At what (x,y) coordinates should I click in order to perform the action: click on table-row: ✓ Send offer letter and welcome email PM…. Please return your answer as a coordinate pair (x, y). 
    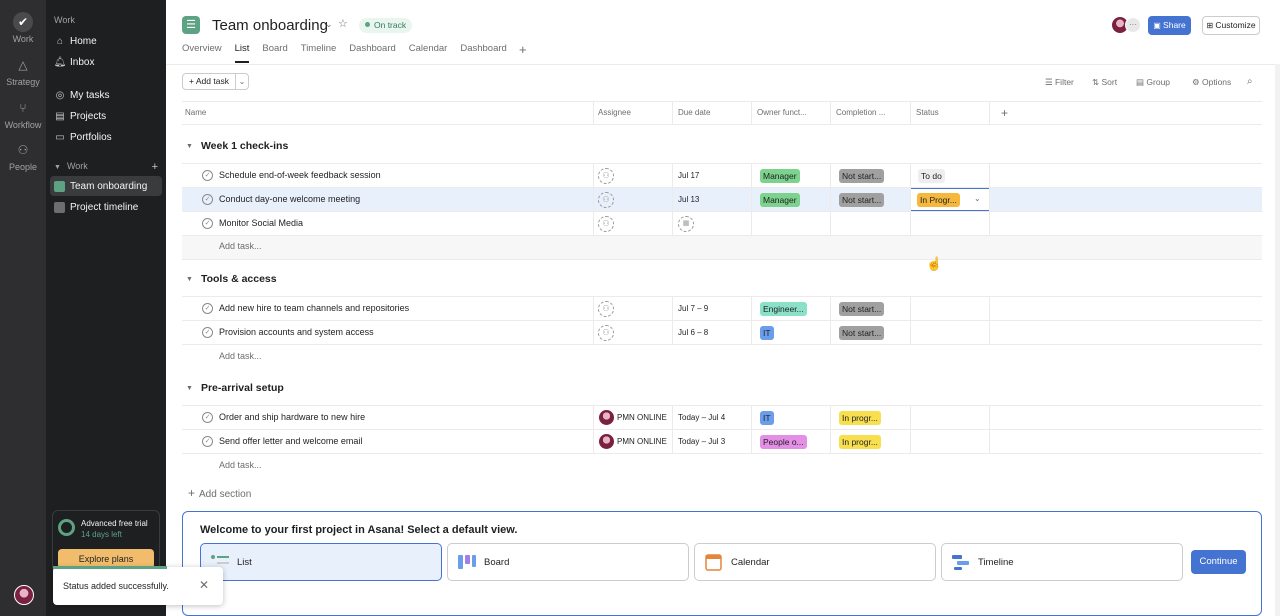
    Looking at the image, I should click on (722, 441).